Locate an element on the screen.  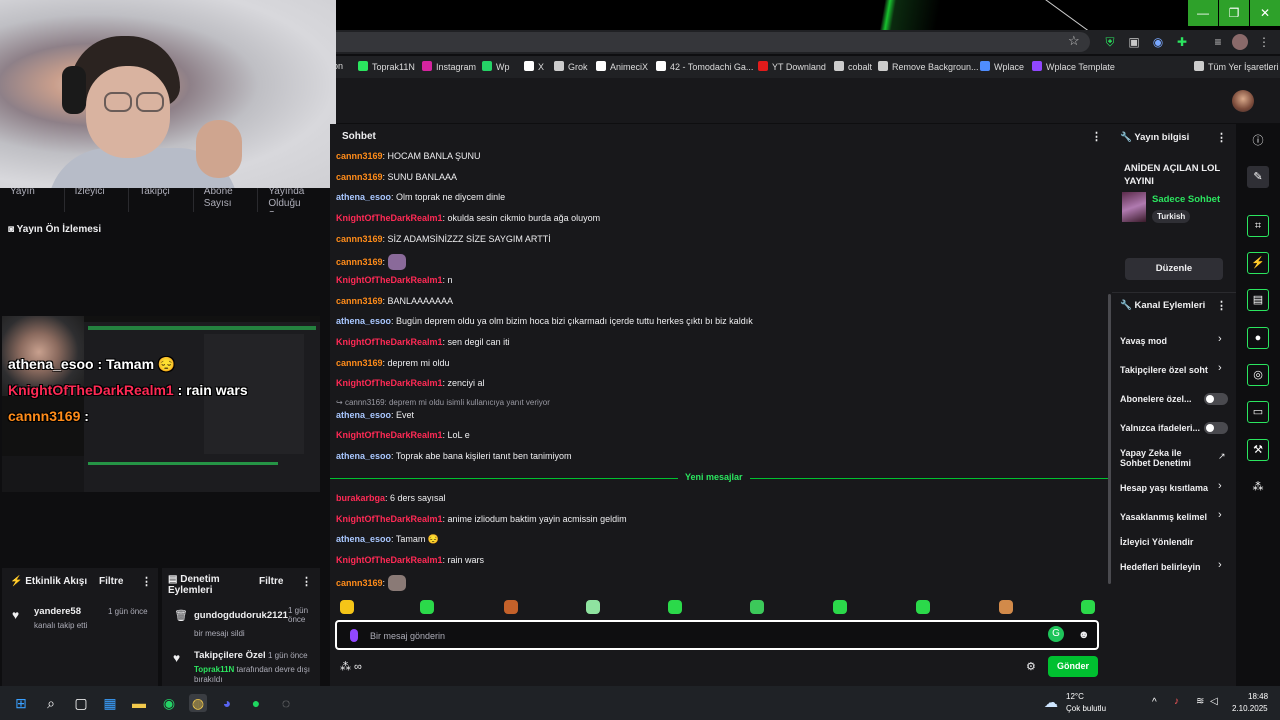
pencil-icon: ✎ is located at coordinates (1258, 177).